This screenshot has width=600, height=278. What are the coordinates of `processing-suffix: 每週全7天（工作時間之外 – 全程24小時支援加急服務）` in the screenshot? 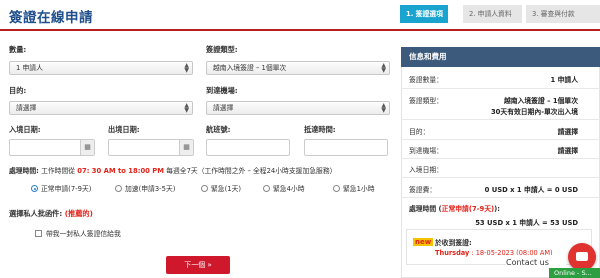 It's located at (251, 171).